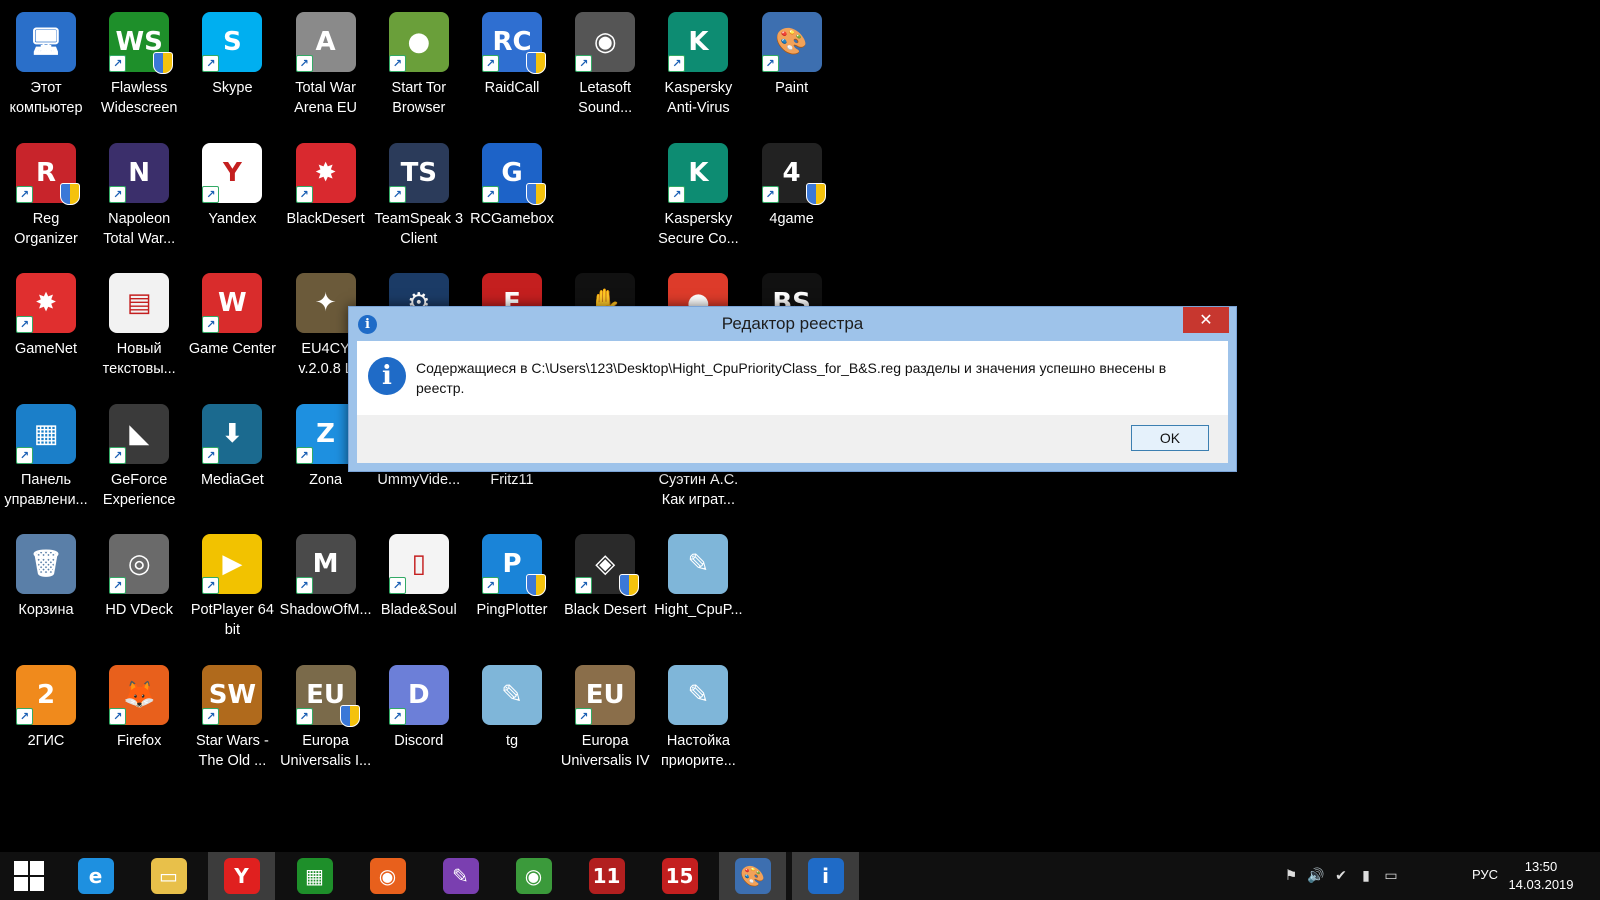  What do you see at coordinates (605, 610) in the screenshot?
I see `desktop-icon-label: Black Desert` at bounding box center [605, 610].